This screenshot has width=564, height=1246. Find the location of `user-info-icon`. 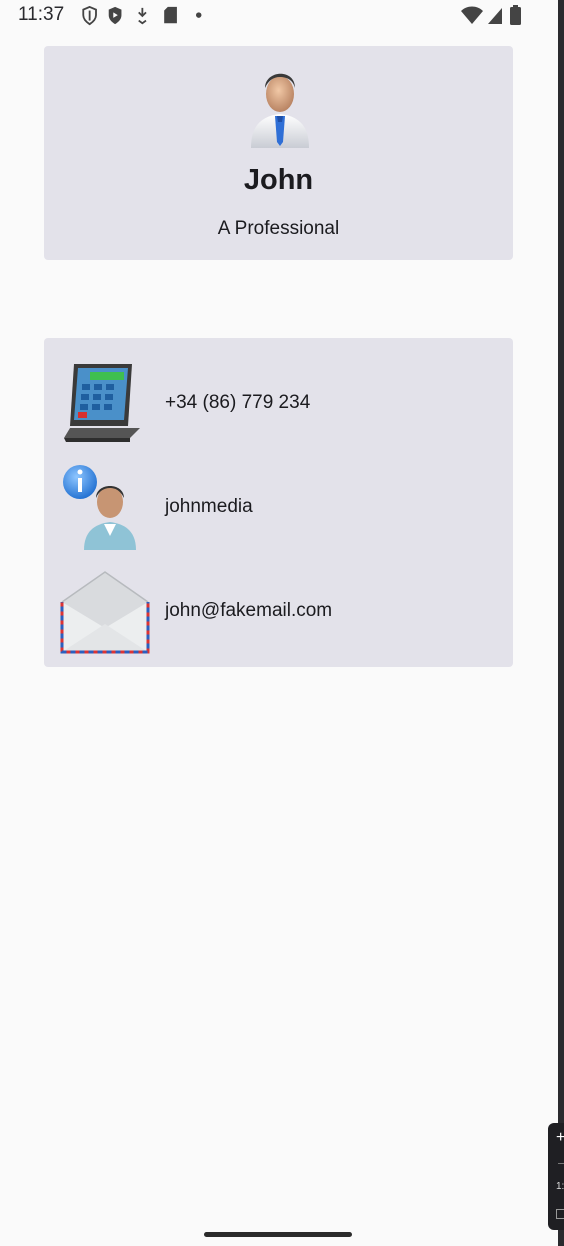

user-info-icon is located at coordinates (99, 507).